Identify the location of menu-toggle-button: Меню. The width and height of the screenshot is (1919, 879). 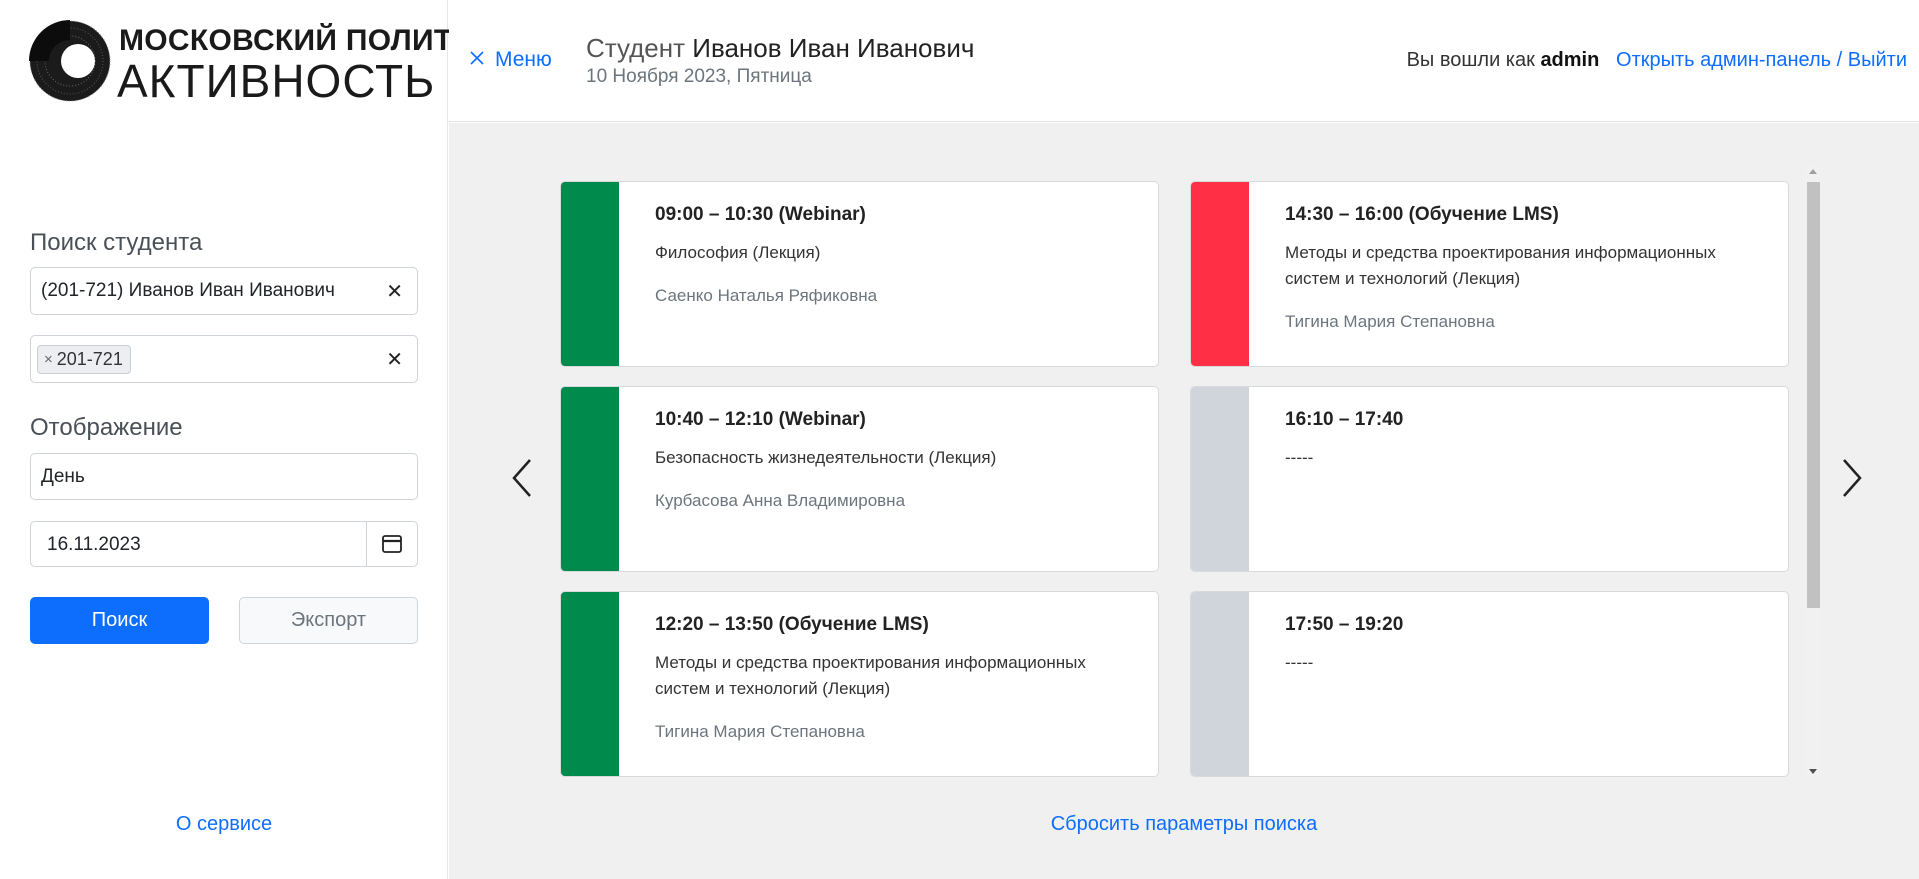
(510, 60).